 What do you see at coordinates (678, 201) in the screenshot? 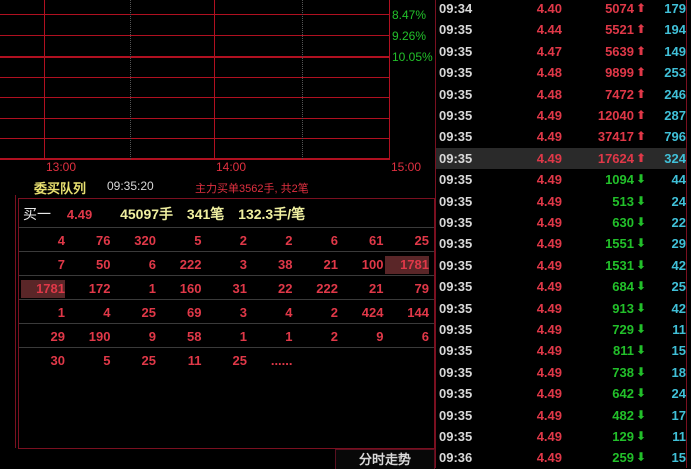
I see `tick-count: 24` at bounding box center [678, 201].